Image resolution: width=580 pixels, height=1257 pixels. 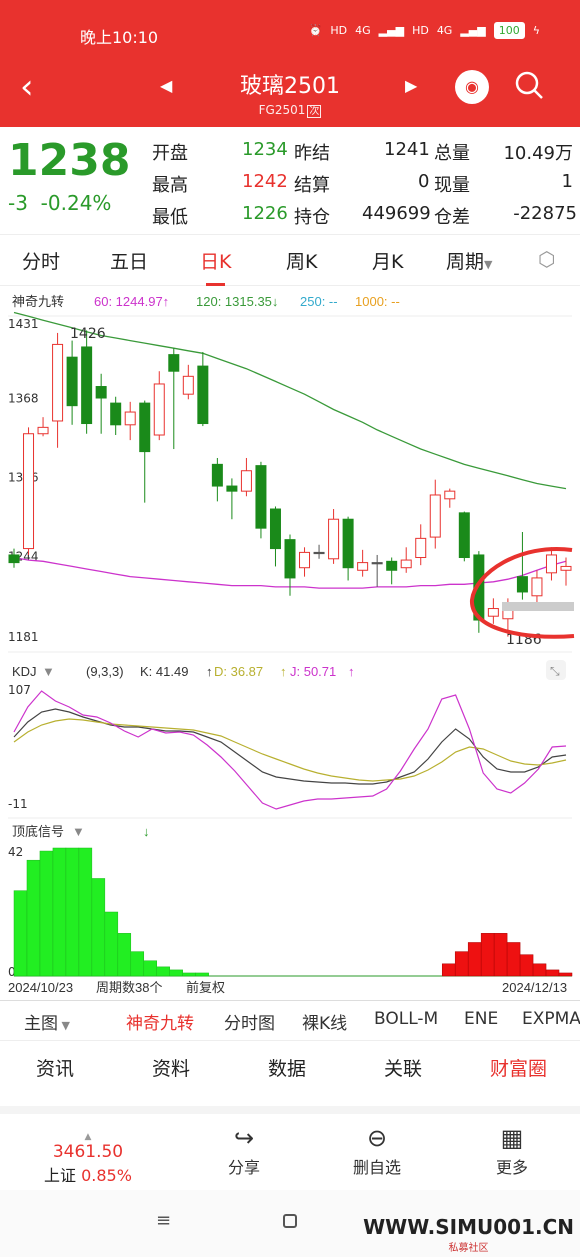 What do you see at coordinates (69, 160) in the screenshot?
I see `last-price: 1238` at bounding box center [69, 160].